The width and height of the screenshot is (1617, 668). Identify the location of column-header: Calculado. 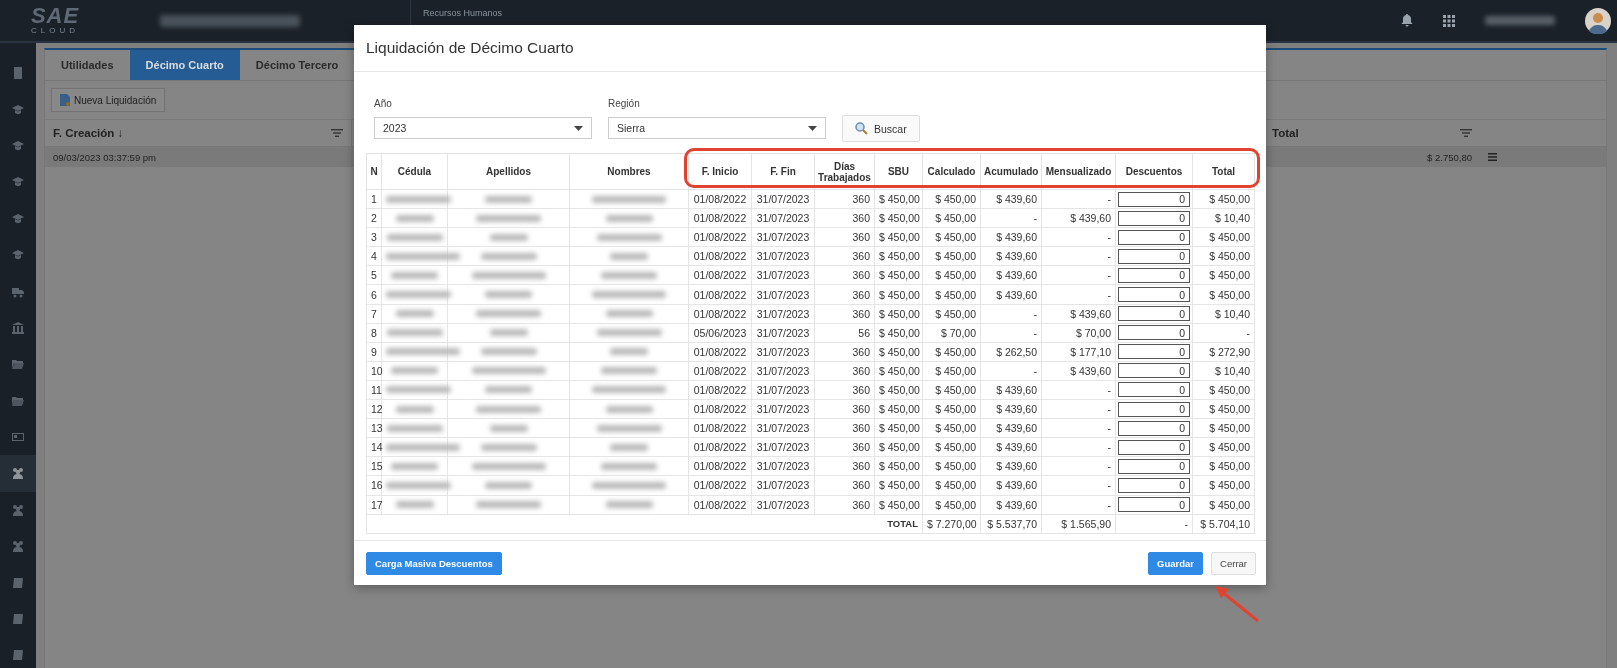
(951, 171).